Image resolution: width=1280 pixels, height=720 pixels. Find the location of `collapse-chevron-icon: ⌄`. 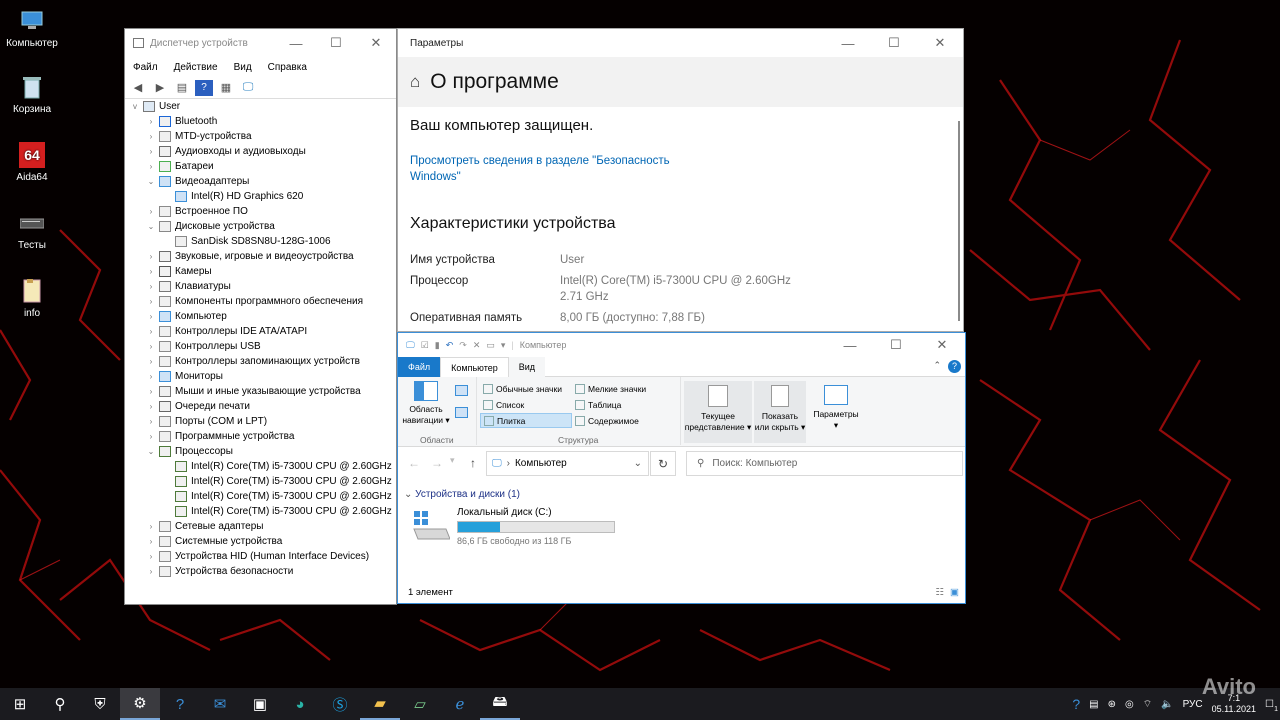

collapse-chevron-icon: ⌄ is located at coordinates (151, 451).